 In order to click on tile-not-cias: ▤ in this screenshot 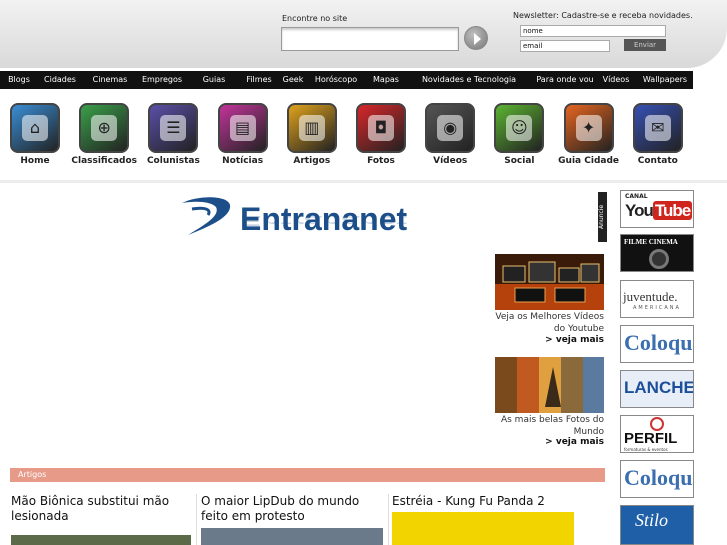, I will do `click(242, 128)`.